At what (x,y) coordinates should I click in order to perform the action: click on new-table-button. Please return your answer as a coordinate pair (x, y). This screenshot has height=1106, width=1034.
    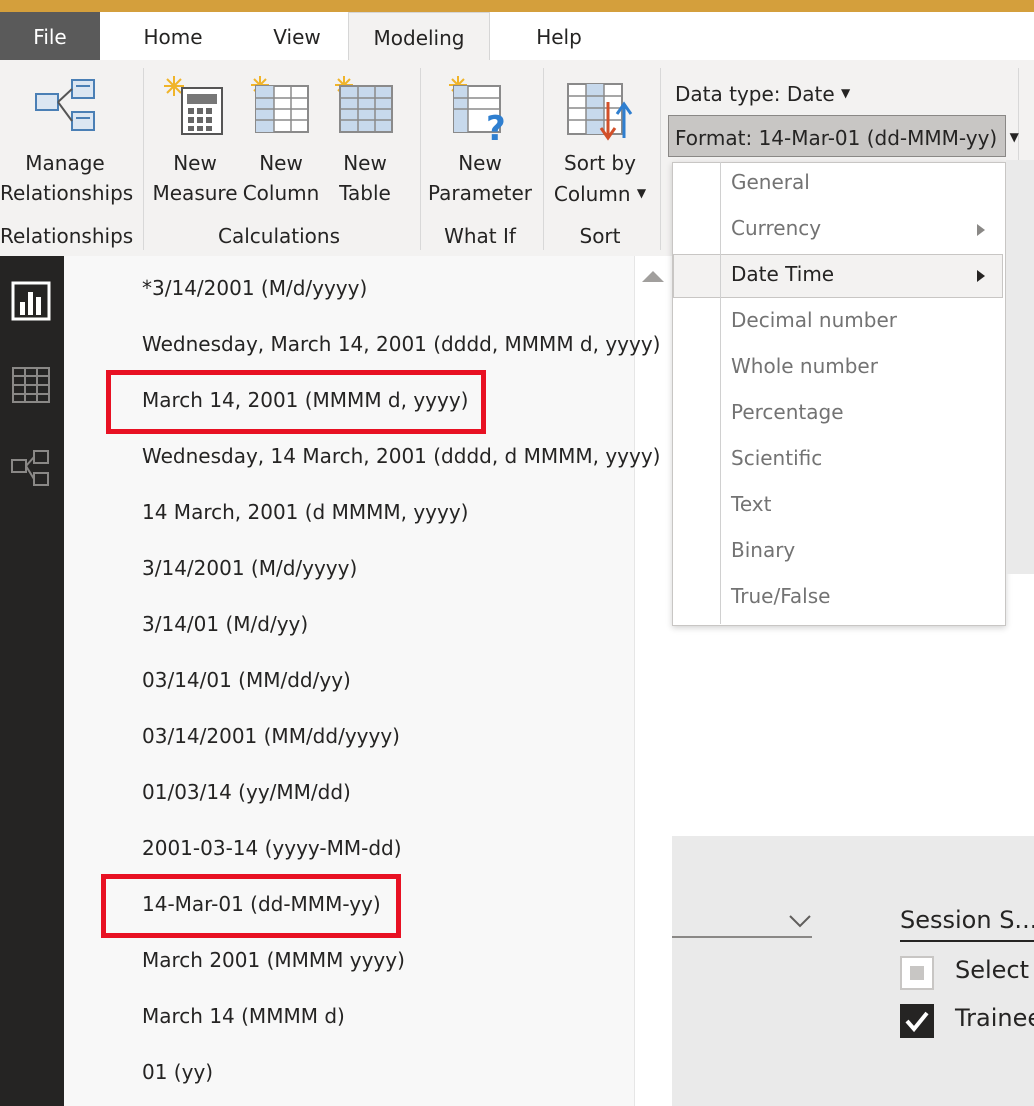
    Looking at the image, I should click on (365, 107).